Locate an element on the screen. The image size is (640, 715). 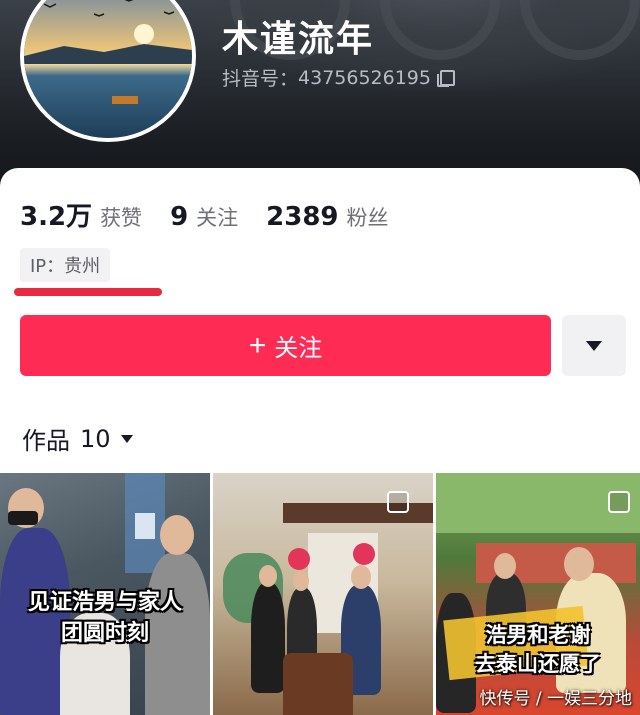
uid-label: 抖音号： is located at coordinates (260, 79).